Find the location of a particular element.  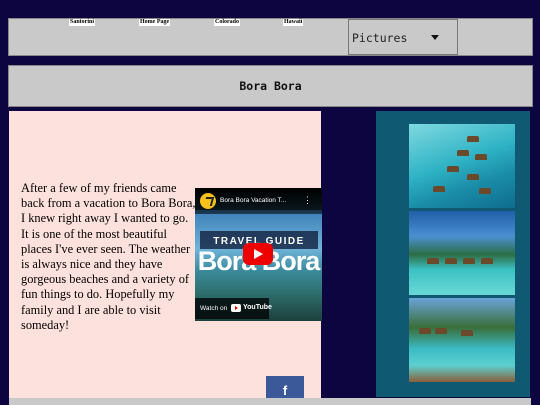

nav-link-santorini: Santorini is located at coordinates (82, 22).